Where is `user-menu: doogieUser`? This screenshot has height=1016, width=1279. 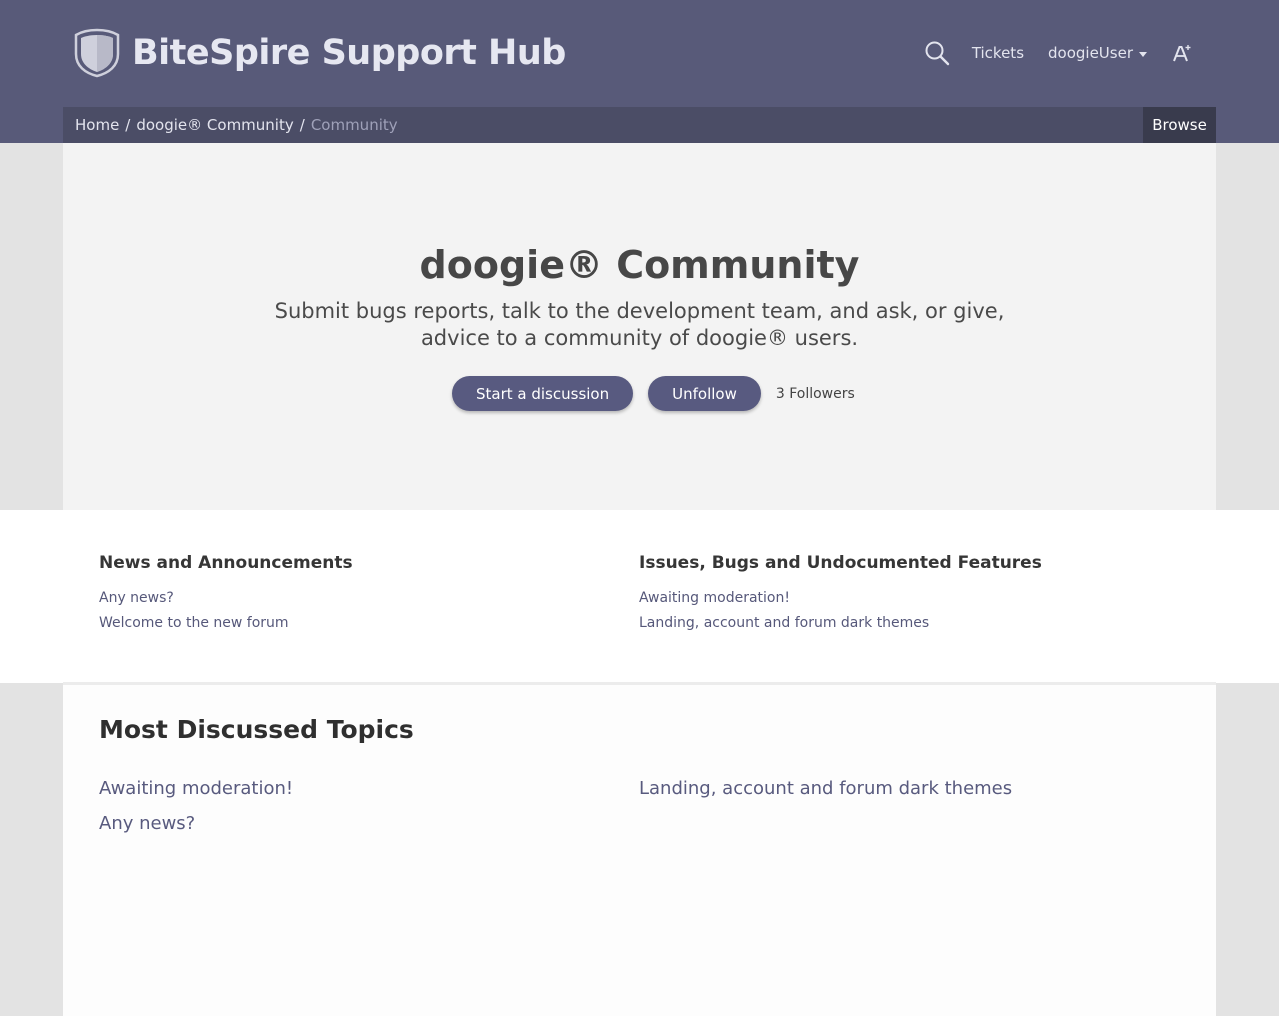
user-menu: doogieUser is located at coordinates (1097, 53).